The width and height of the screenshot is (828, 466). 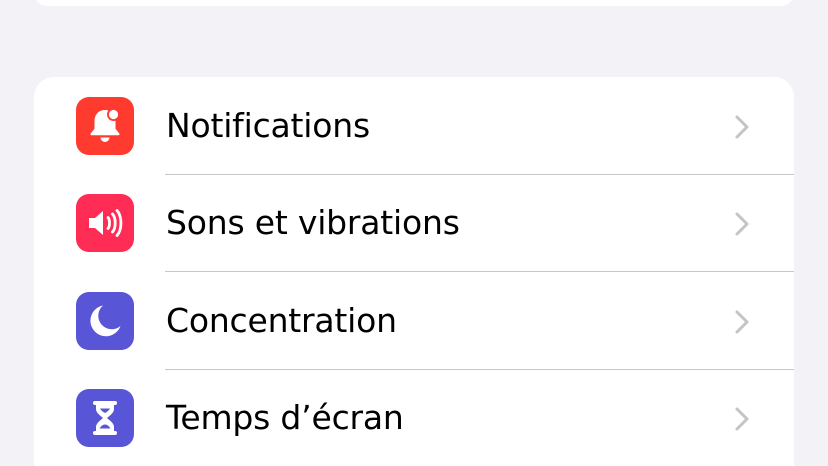 I want to click on settings-row-label: Sons et vibrations, so click(x=313, y=222).